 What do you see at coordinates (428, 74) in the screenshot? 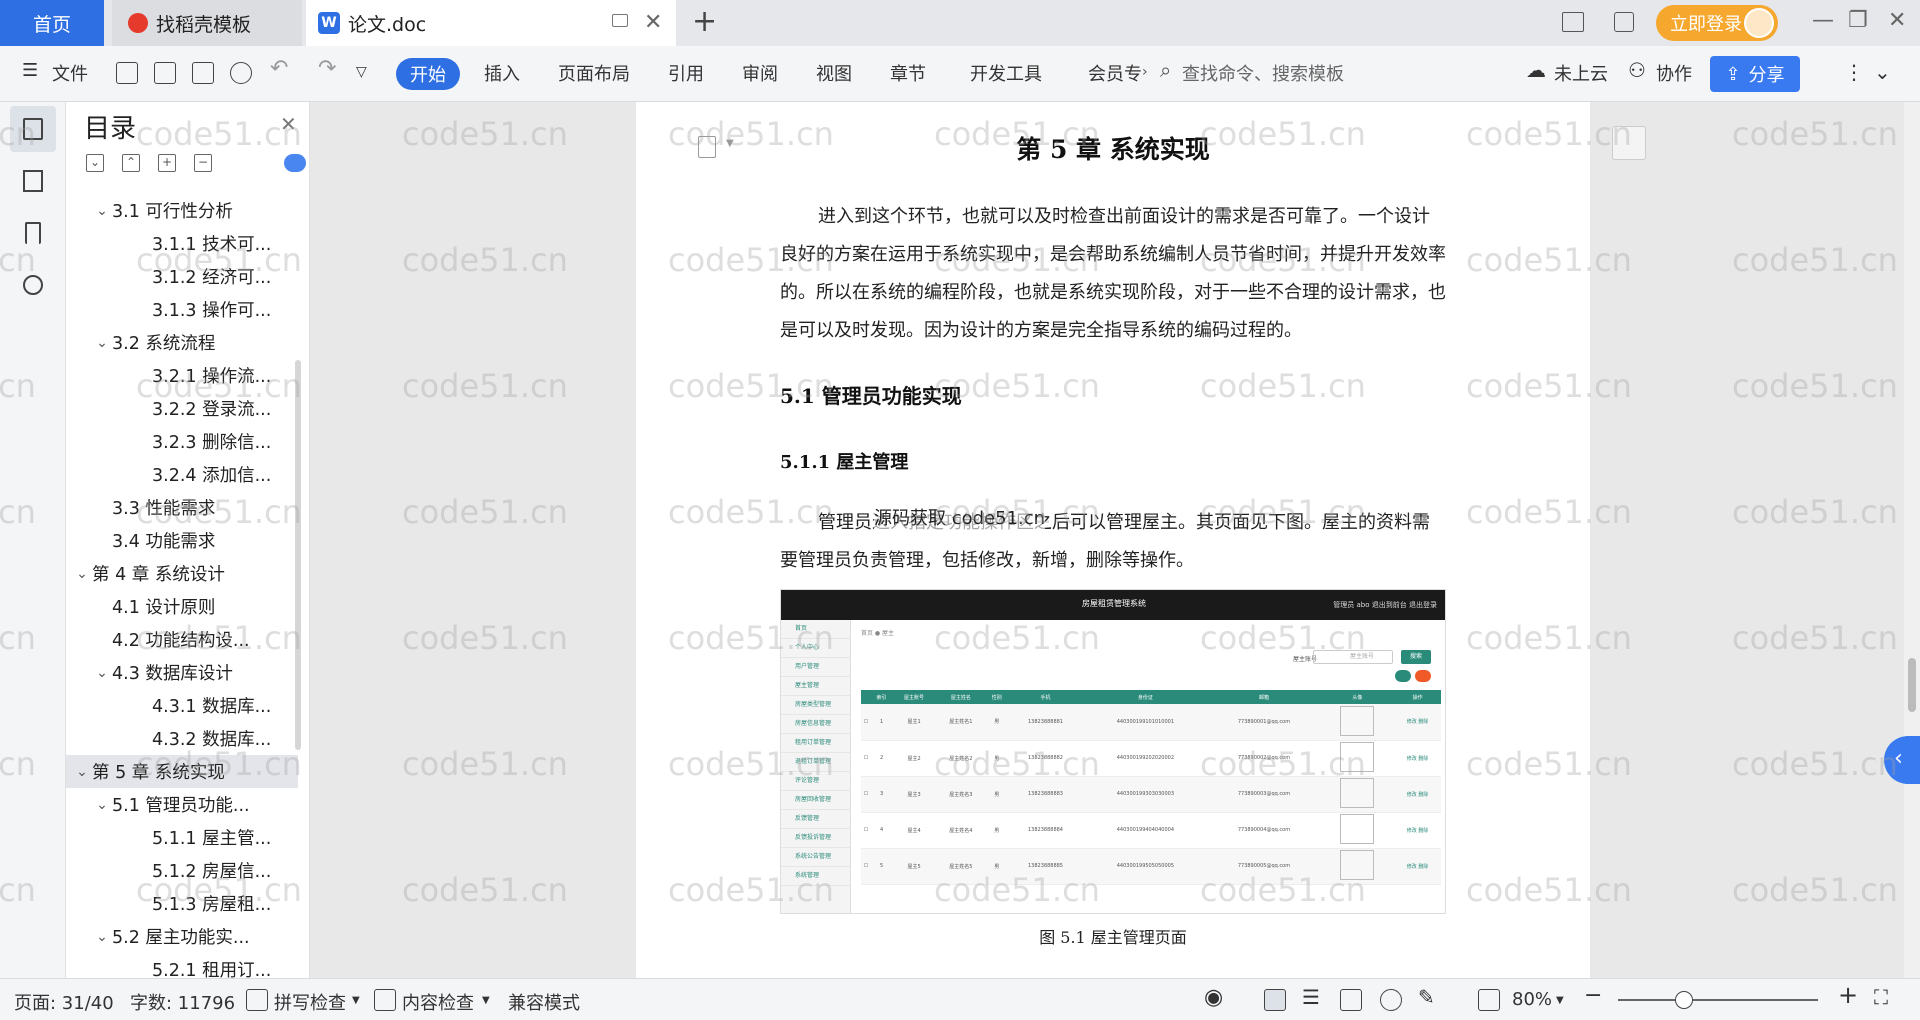
I see `tab-start: 开始` at bounding box center [428, 74].